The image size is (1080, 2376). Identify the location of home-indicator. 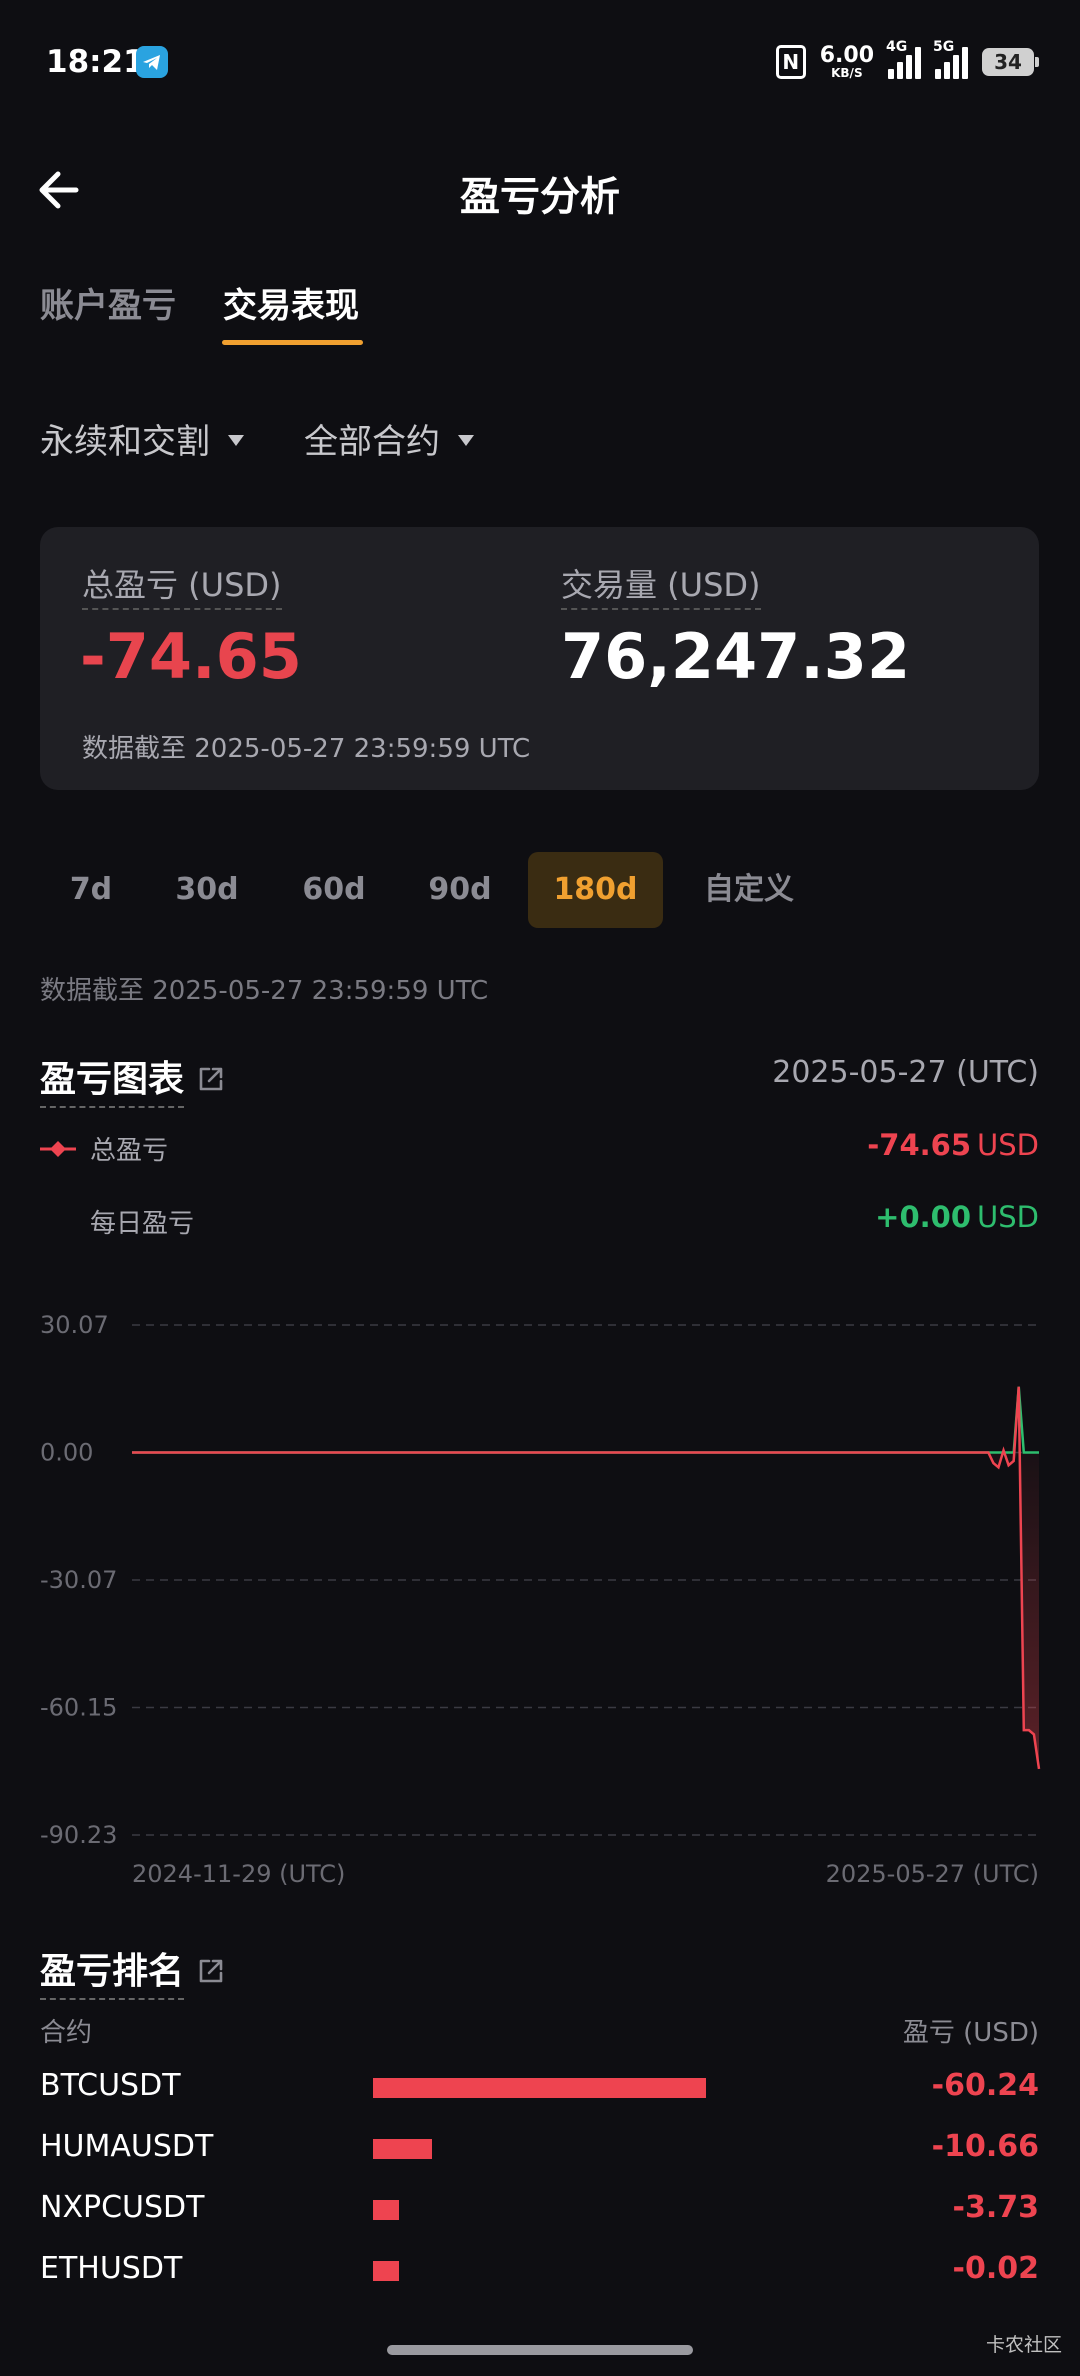
(540, 2350).